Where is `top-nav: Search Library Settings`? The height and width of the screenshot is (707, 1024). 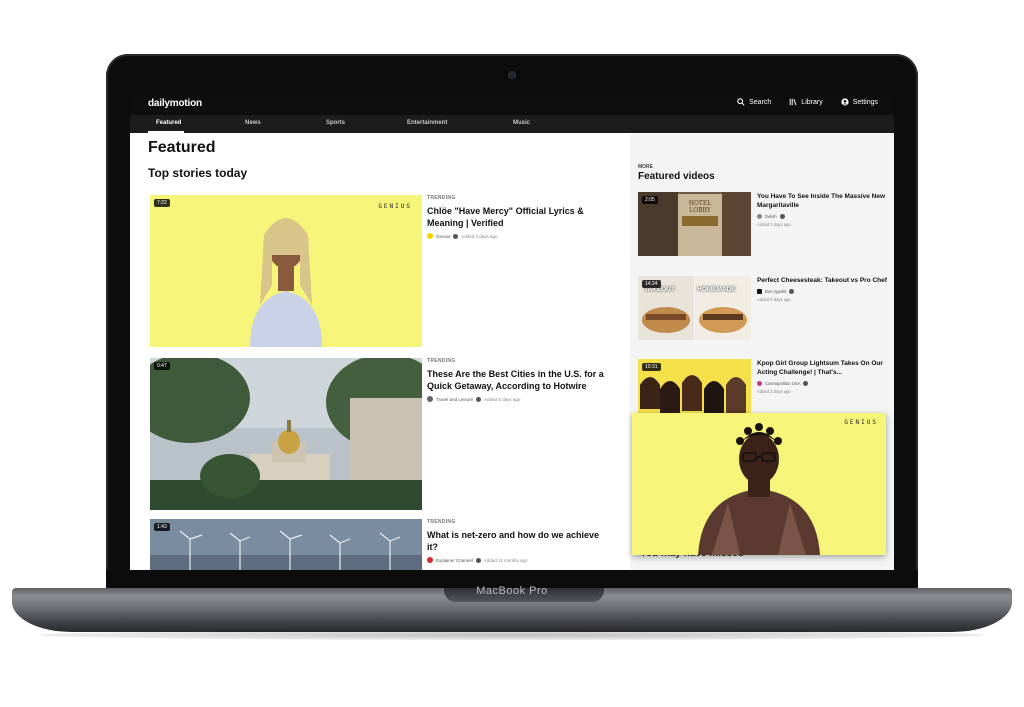 top-nav: Search Library Settings is located at coordinates (807, 102).